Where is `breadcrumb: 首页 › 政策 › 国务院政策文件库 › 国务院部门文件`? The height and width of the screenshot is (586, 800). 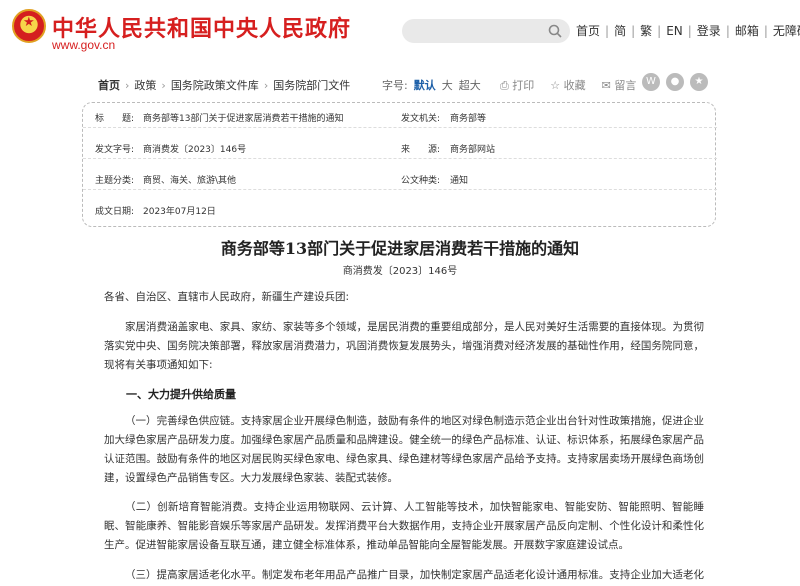
breadcrumb: 首页 › 政策 › 国务院政策文件库 › 国务院部门文件 is located at coordinates (224, 85).